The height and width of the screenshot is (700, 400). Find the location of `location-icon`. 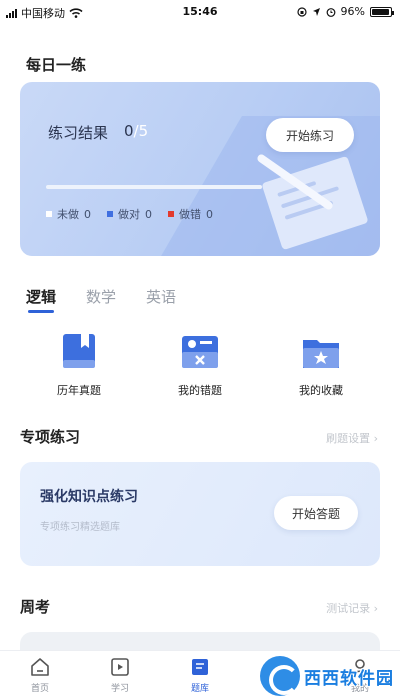

location-icon is located at coordinates (316, 11).